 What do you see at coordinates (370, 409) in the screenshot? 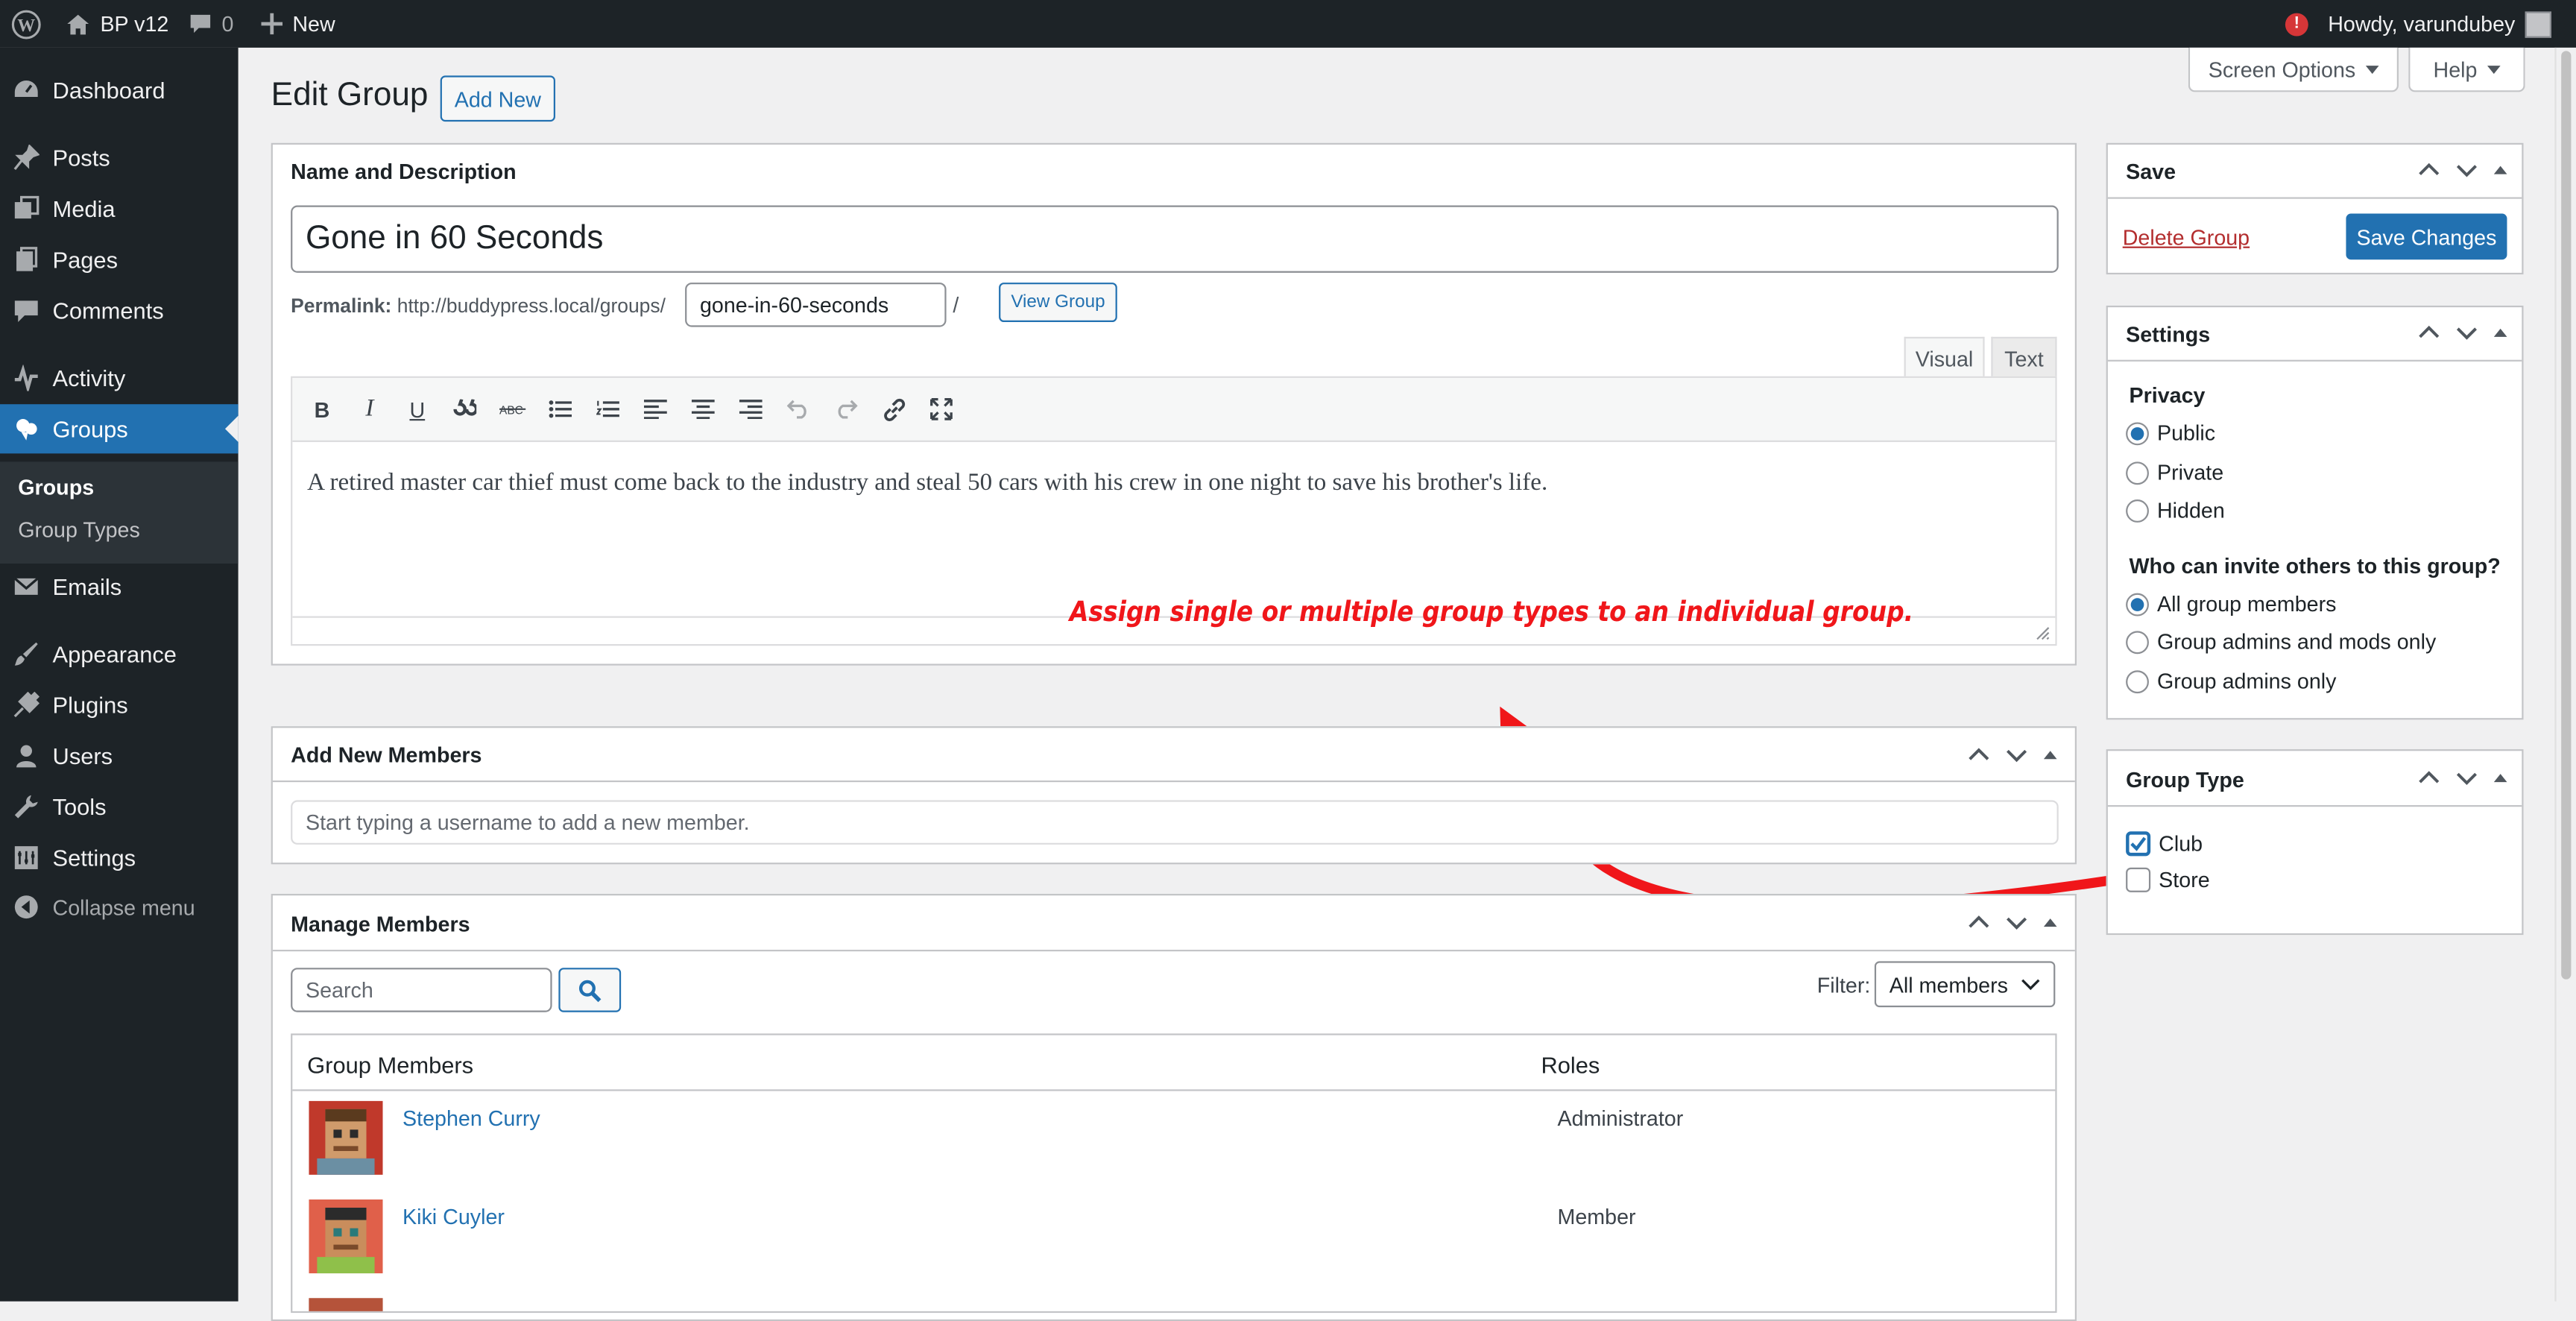
I see `italic-button: I` at bounding box center [370, 409].